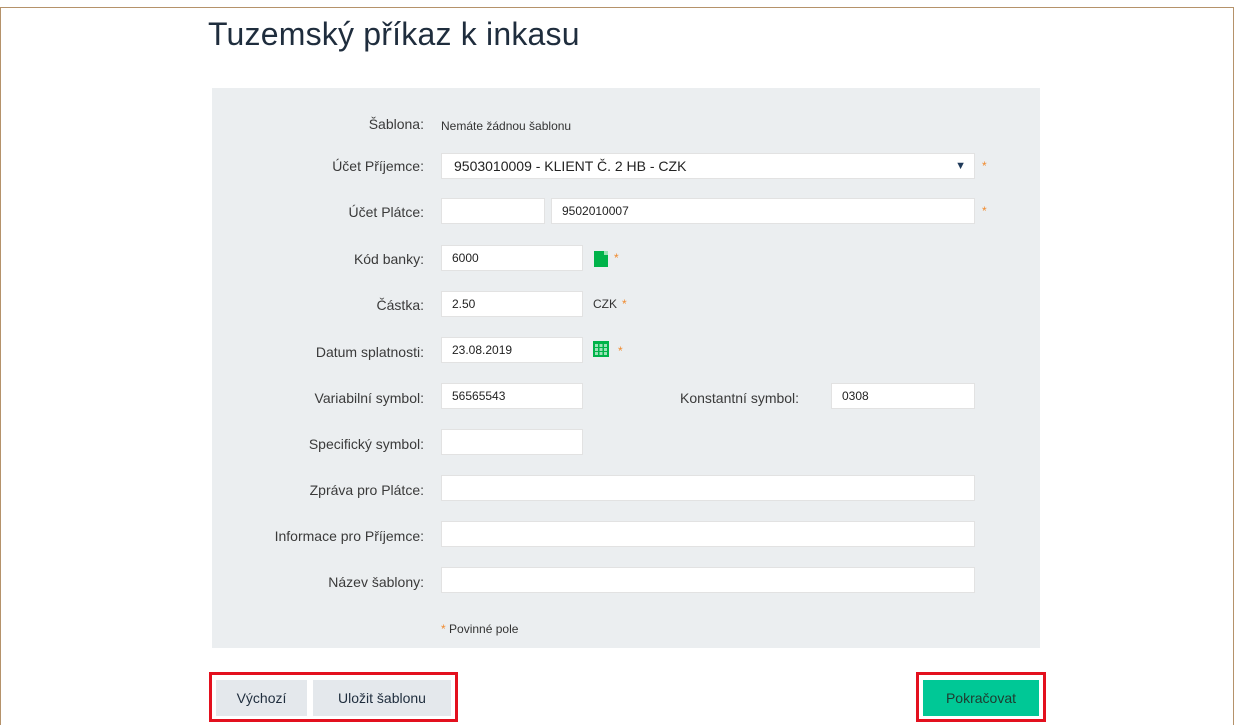 This screenshot has width=1236, height=727. What do you see at coordinates (369, 352) in the screenshot?
I see `due-date-label: Datum splatnosti:` at bounding box center [369, 352].